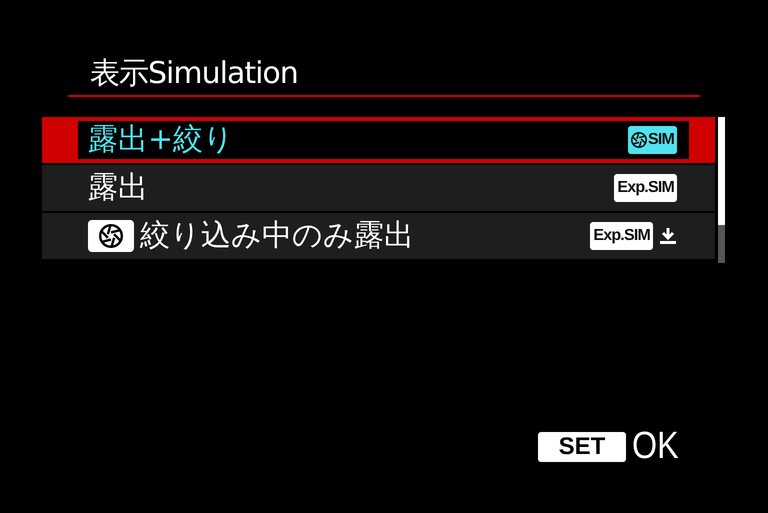 This screenshot has width=768, height=513. What do you see at coordinates (118, 188) in the screenshot?
I see `item-label: 露出` at bounding box center [118, 188].